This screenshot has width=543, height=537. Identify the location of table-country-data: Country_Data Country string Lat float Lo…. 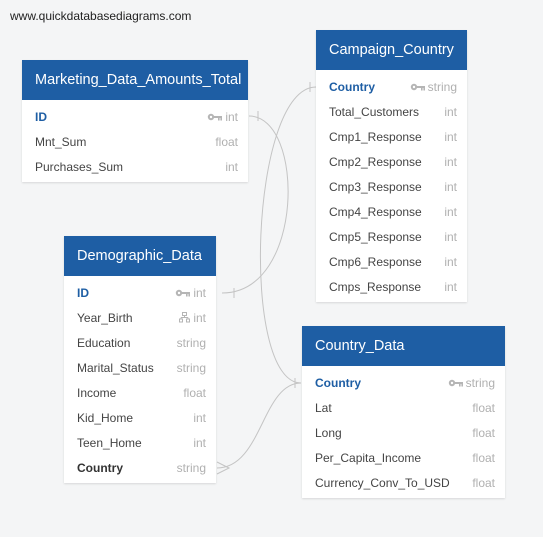
(403, 412).